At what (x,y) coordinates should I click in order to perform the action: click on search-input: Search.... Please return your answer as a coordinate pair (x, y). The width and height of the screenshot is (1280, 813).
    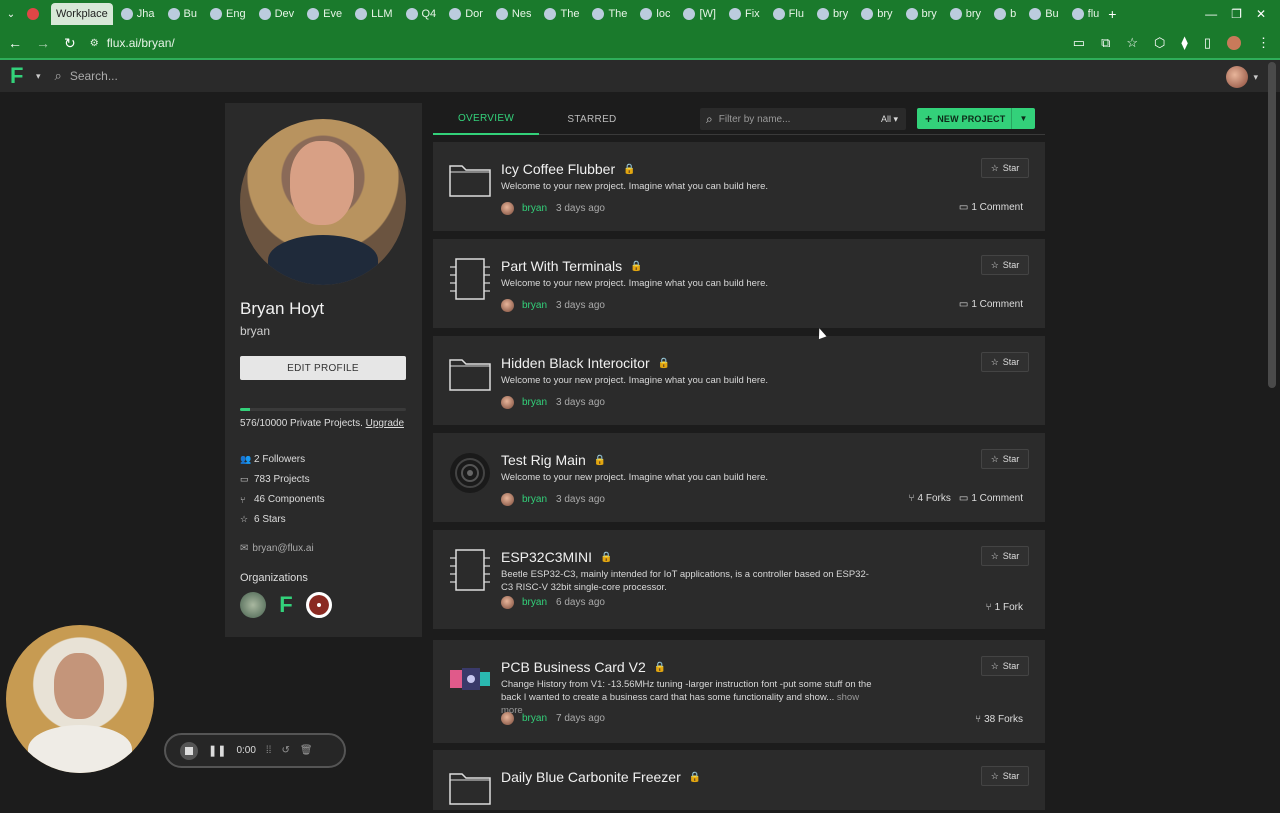
    Looking at the image, I should click on (94, 76).